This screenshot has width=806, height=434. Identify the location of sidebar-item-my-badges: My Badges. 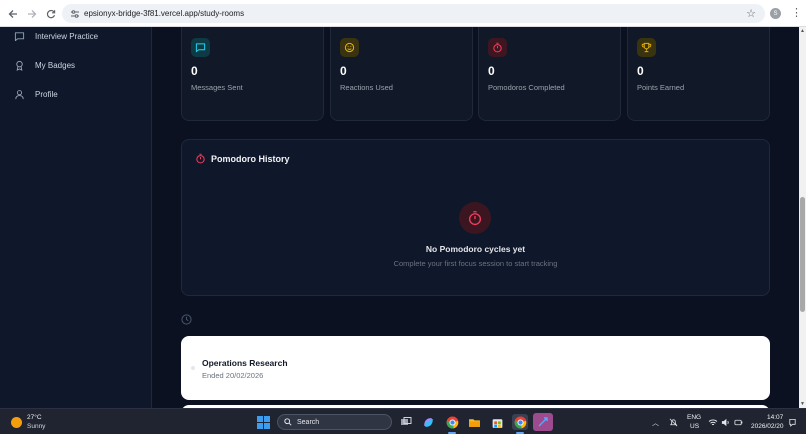
(44, 65).